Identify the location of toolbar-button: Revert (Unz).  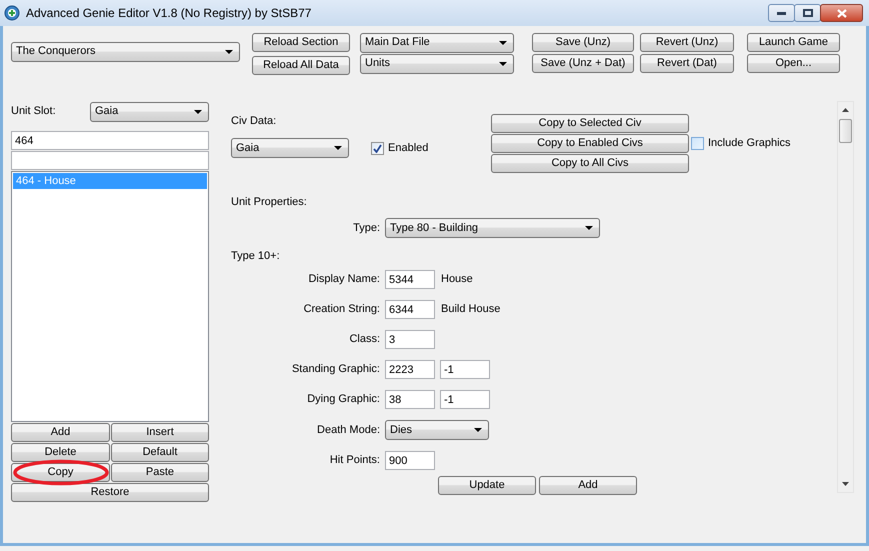
(687, 42).